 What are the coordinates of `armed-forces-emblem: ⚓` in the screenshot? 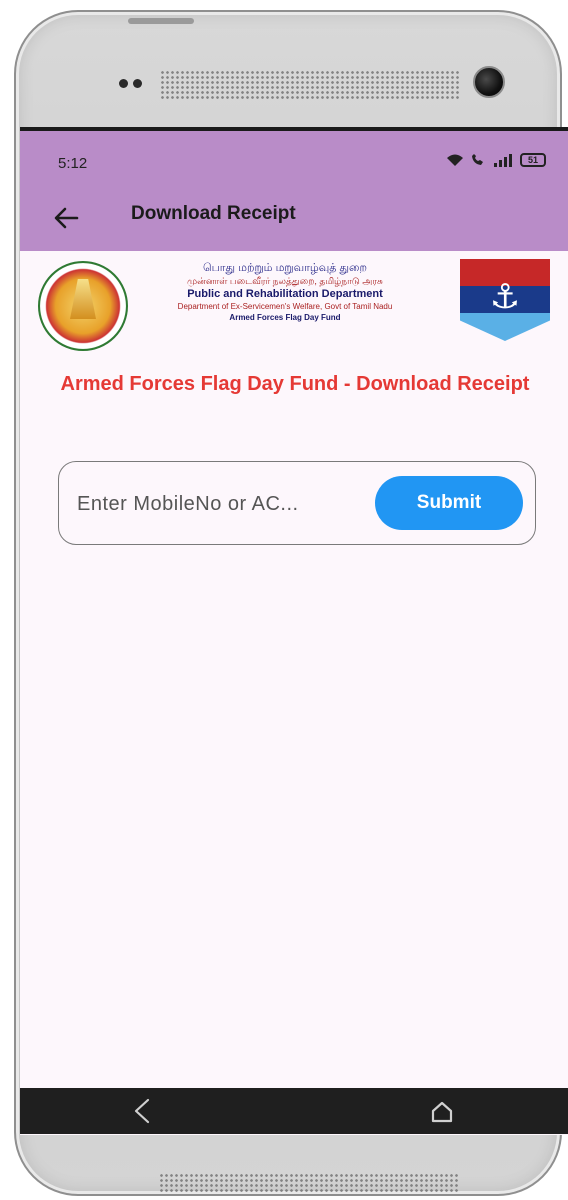 It's located at (505, 300).